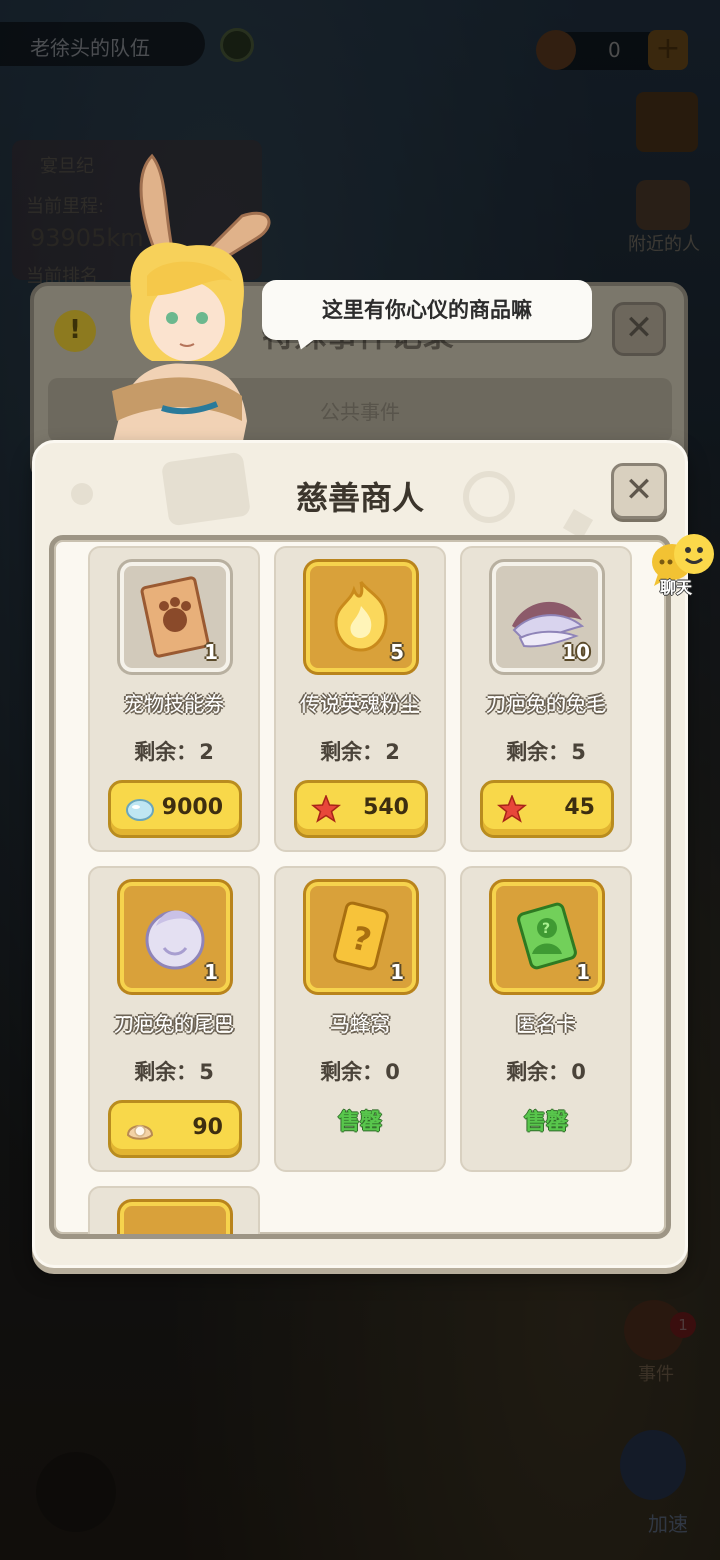  Describe the element at coordinates (192, 807) in the screenshot. I see `price-value: 9000` at that location.